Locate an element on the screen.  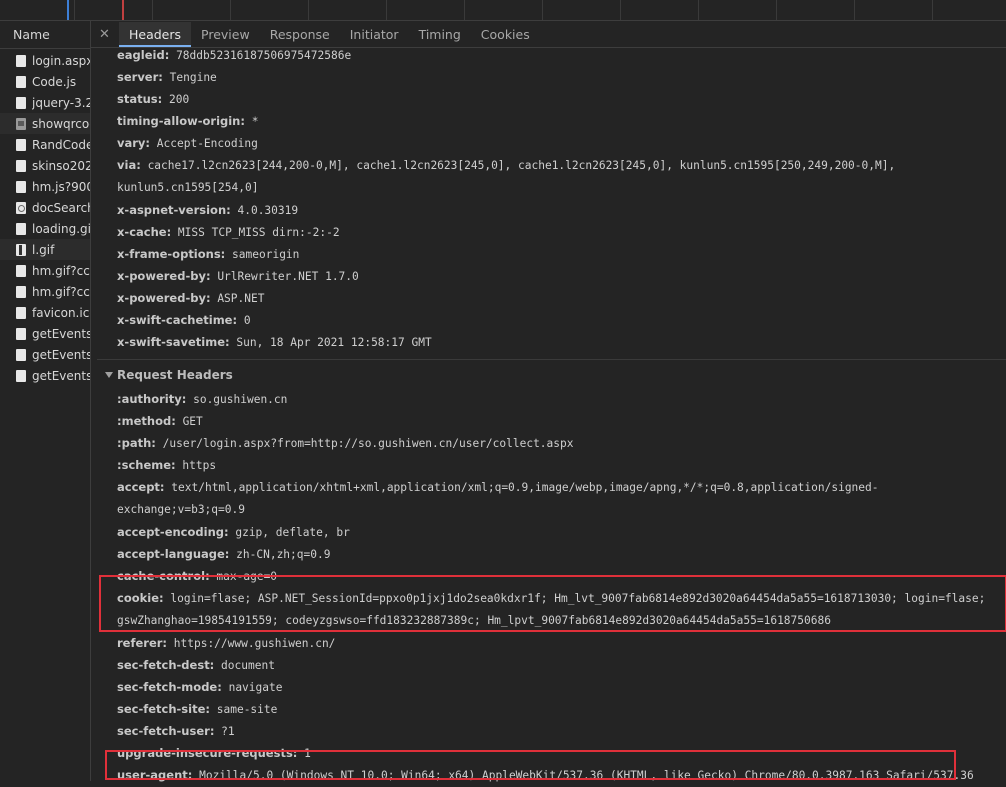
request-list-item: showqrcode.png is located at coordinates (45, 123).